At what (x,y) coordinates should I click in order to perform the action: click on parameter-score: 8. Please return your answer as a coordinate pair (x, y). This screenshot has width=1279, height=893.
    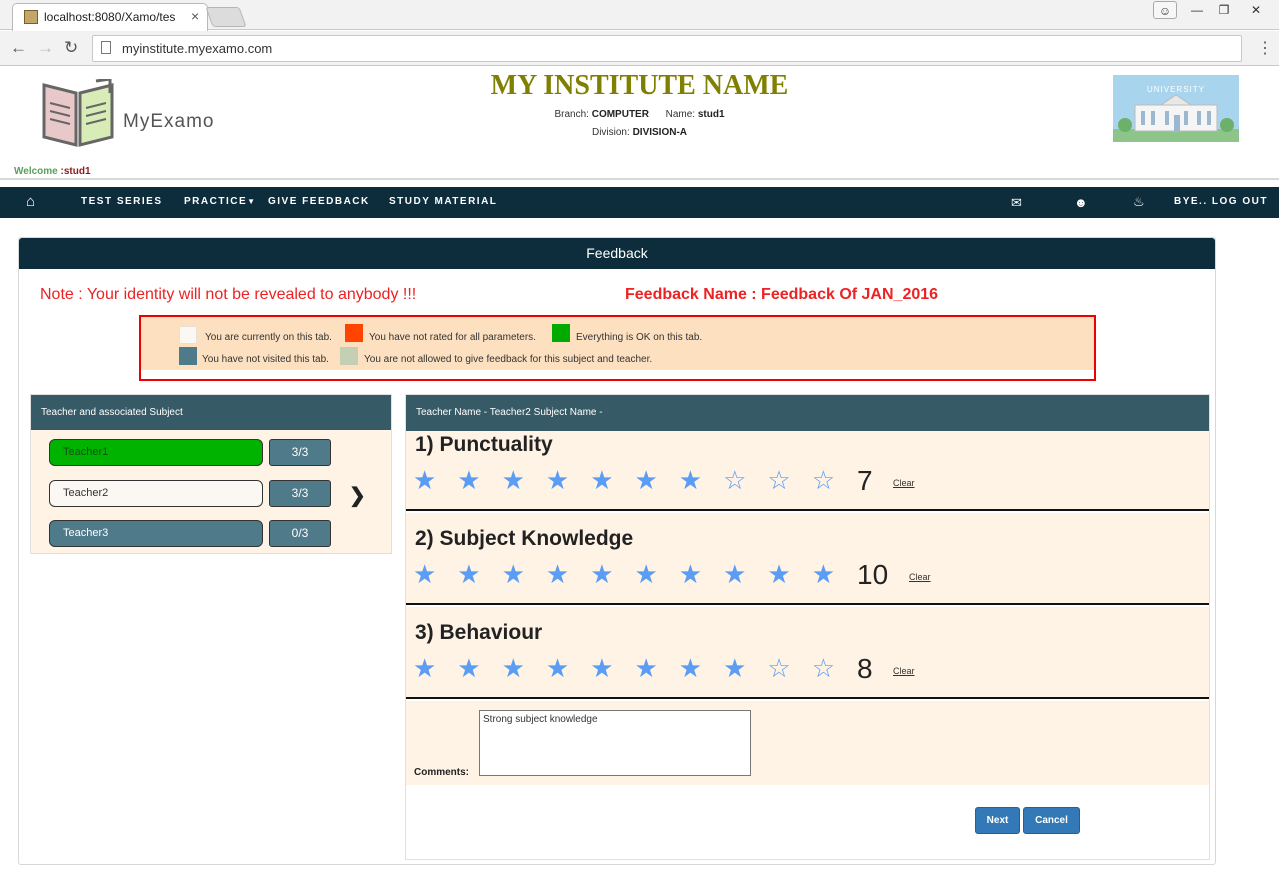
    Looking at the image, I should click on (865, 668).